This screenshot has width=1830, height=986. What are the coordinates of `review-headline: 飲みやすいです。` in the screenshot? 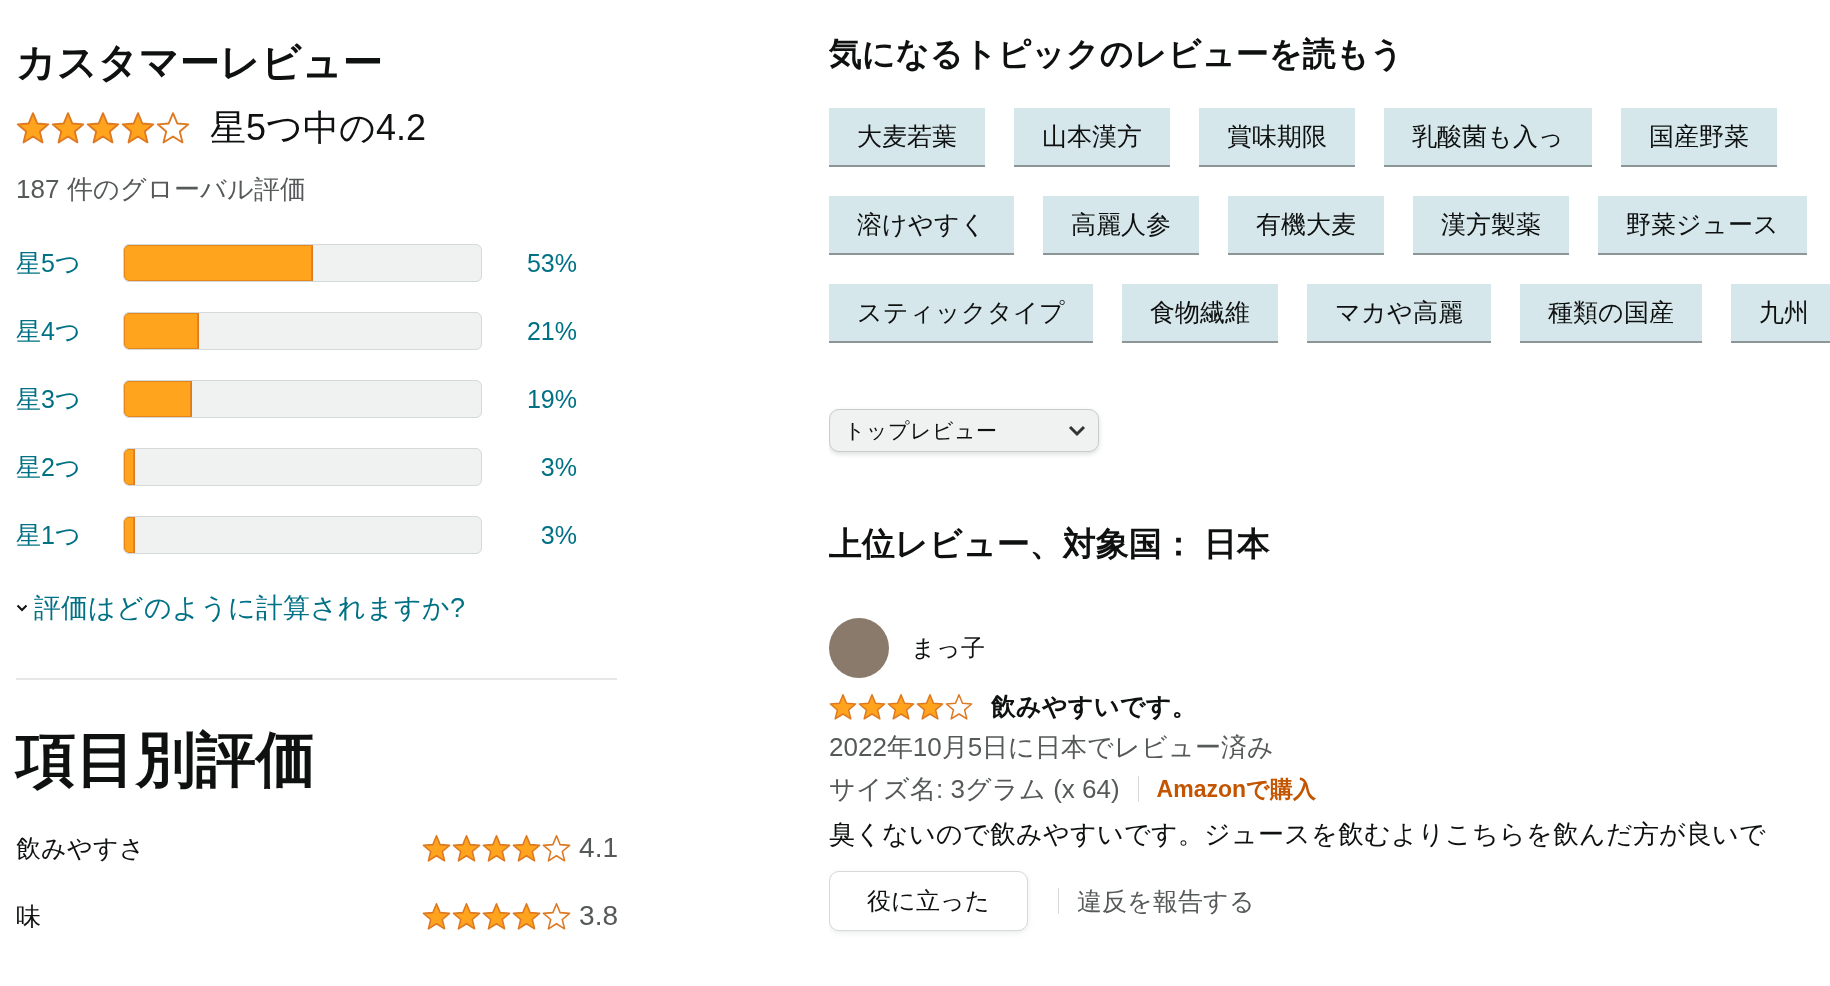 It's located at (1094, 706).